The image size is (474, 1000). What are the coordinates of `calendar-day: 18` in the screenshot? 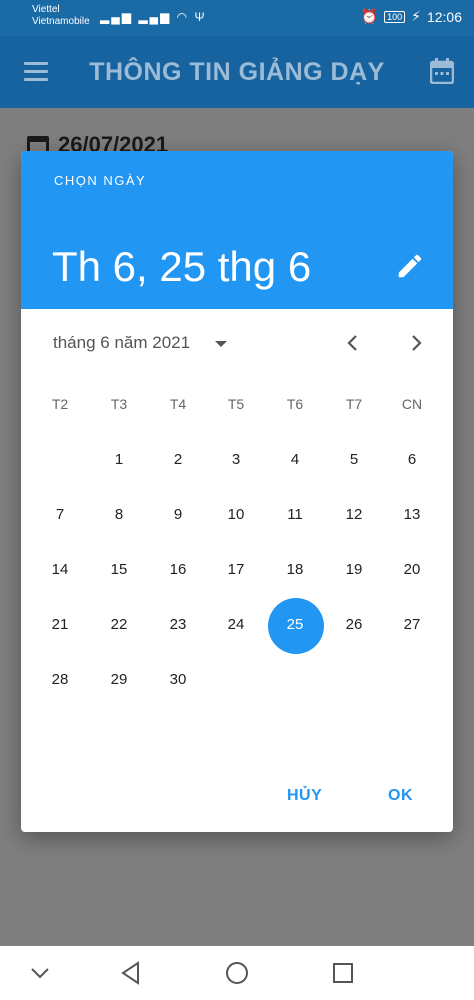 It's located at (295, 570).